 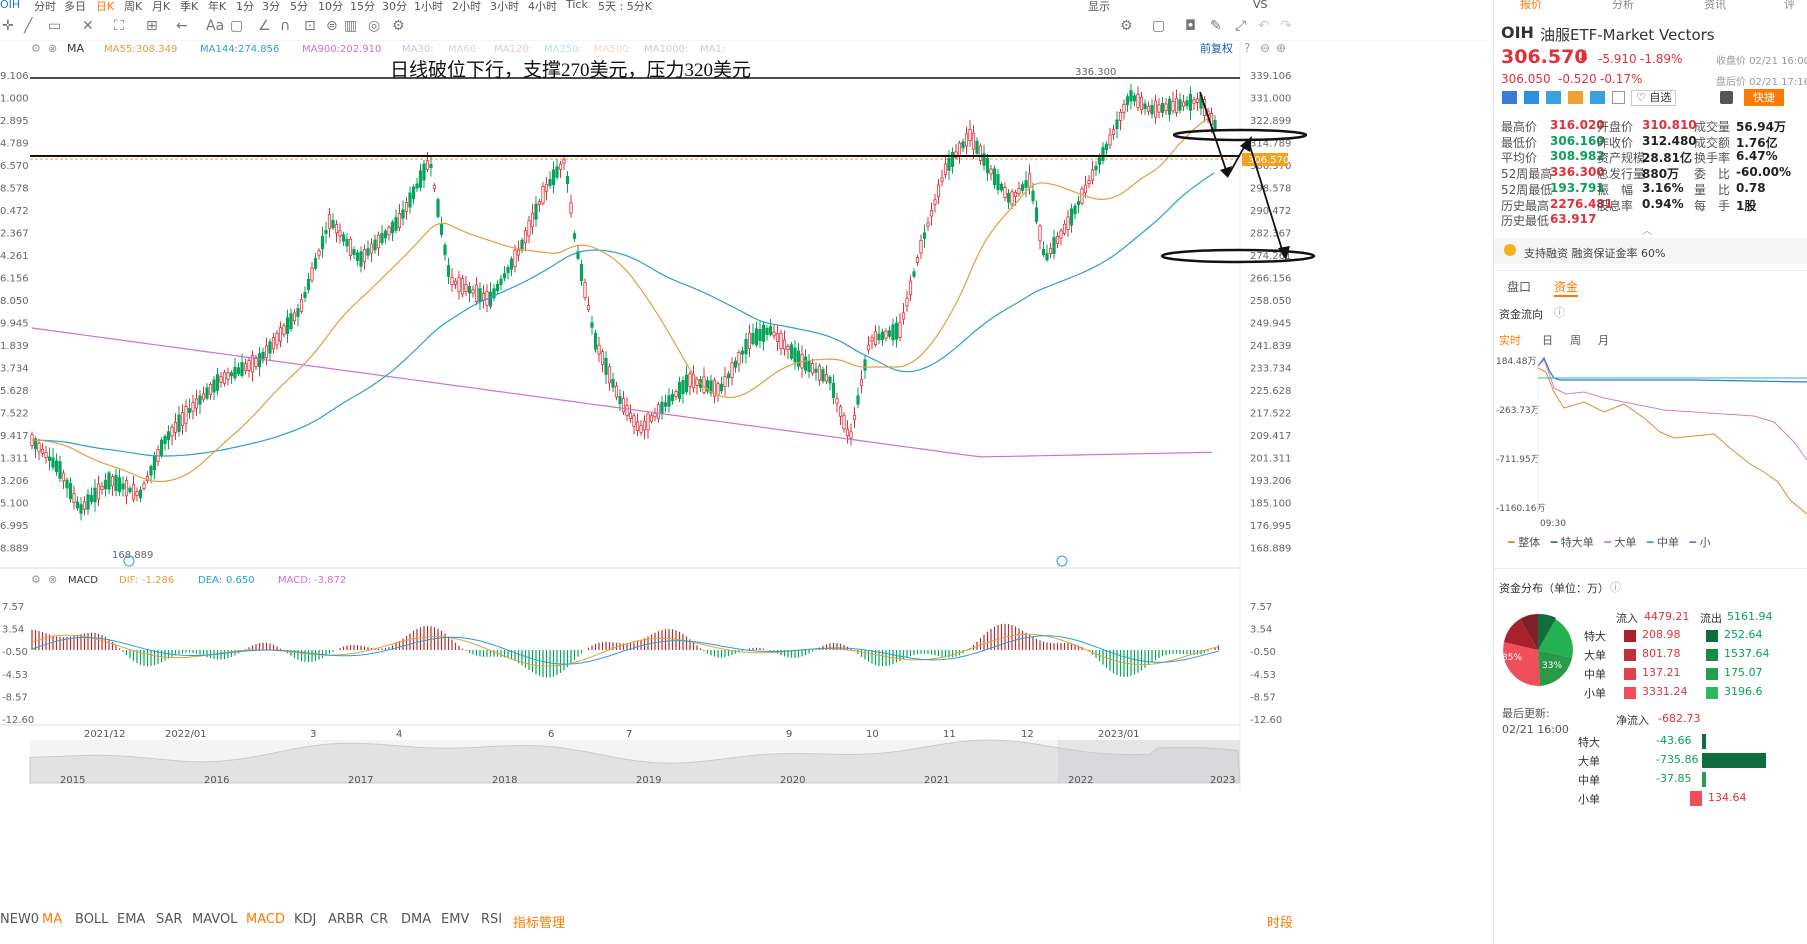 What do you see at coordinates (428, 6) in the screenshot?
I see `period-1h: 1小时` at bounding box center [428, 6].